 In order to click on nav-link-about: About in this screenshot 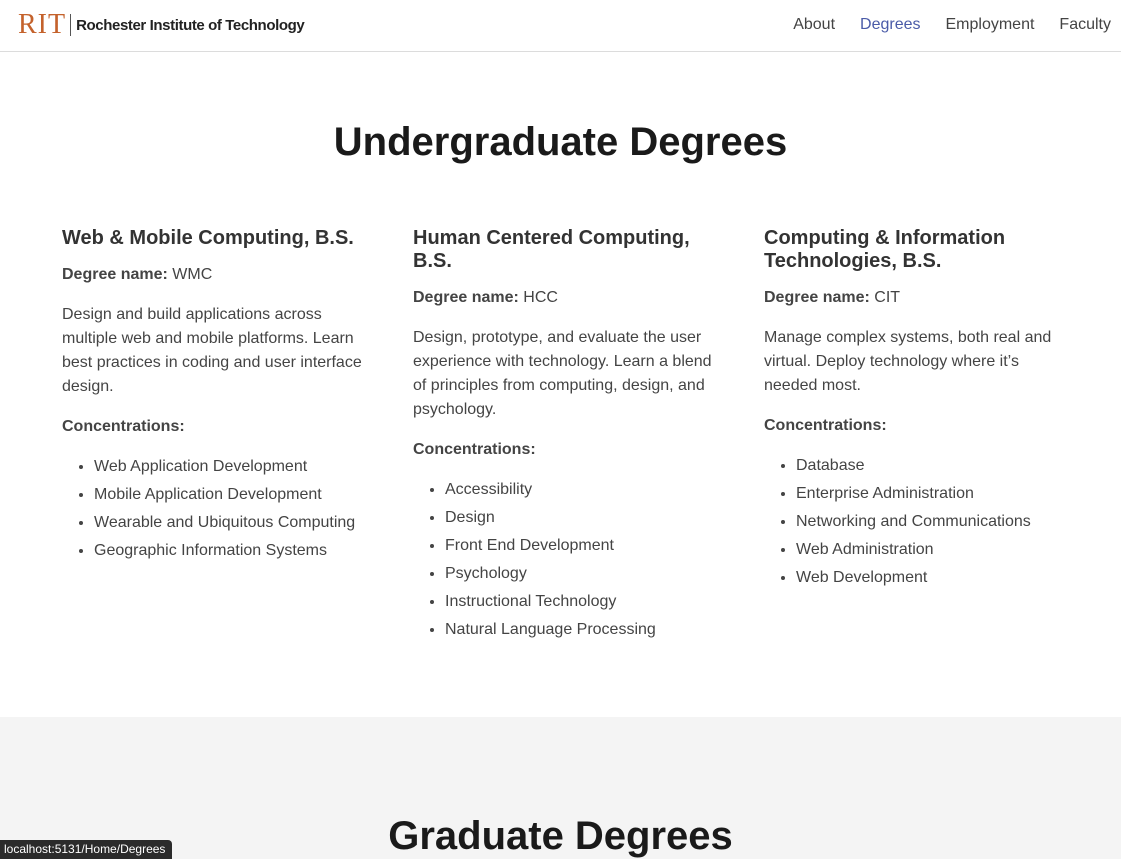, I will do `click(814, 25)`.